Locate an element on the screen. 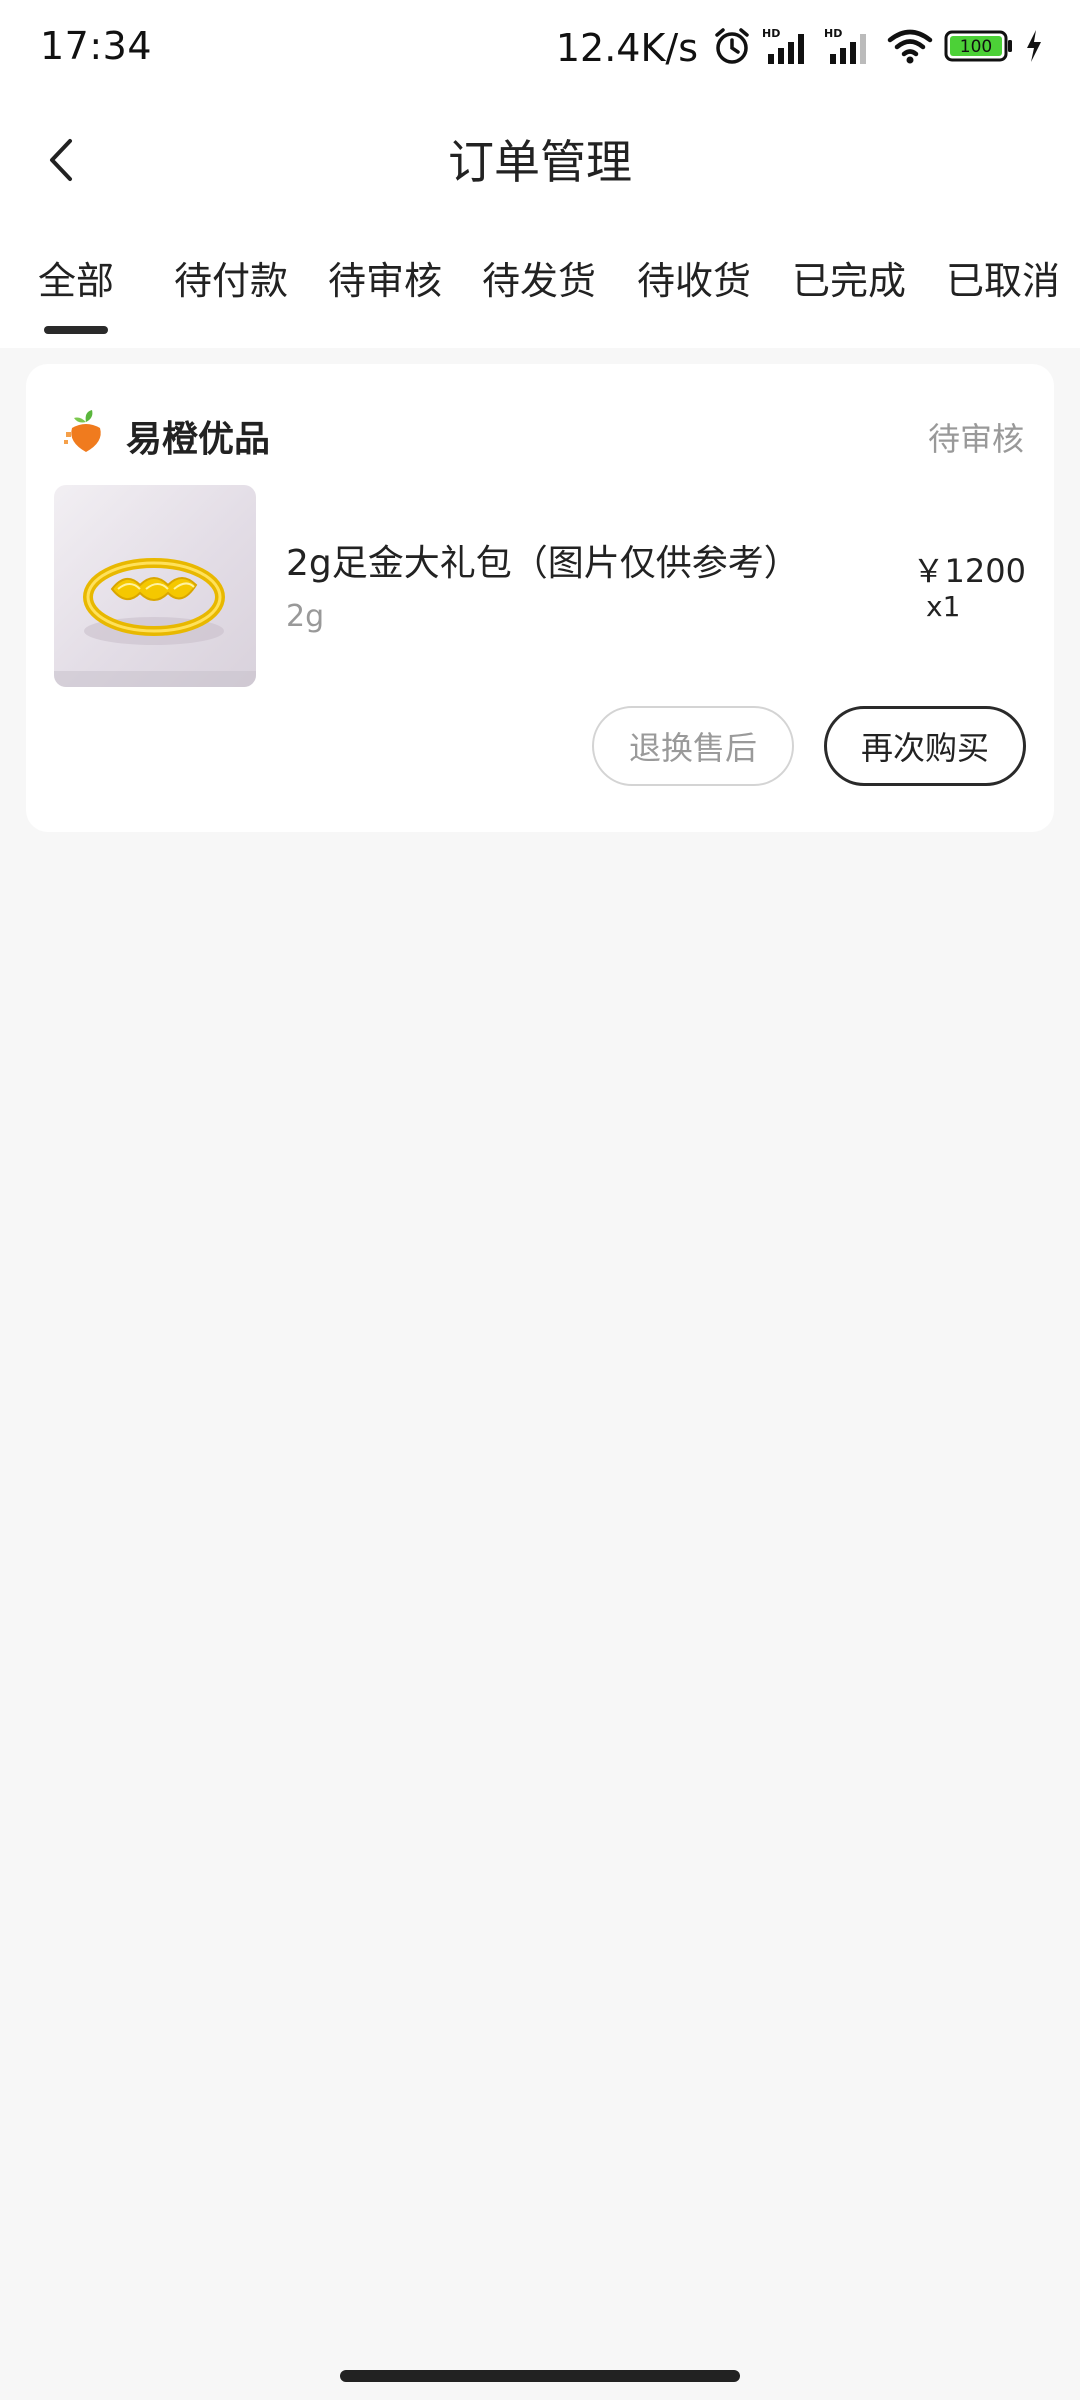 The width and height of the screenshot is (1080, 2400). page-title: 订单管理 is located at coordinates (540, 162).